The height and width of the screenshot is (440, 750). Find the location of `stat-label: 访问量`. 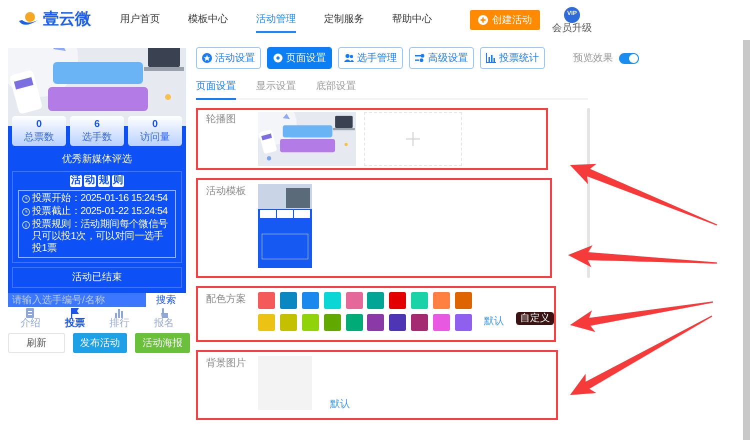

stat-label: 访问量 is located at coordinates (155, 137).